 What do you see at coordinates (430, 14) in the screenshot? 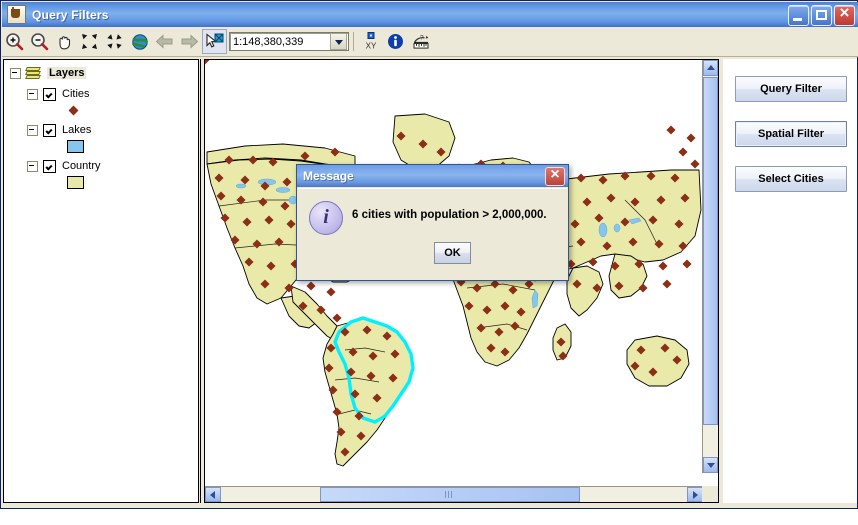
I see `title-bar: Query Filters` at bounding box center [430, 14].